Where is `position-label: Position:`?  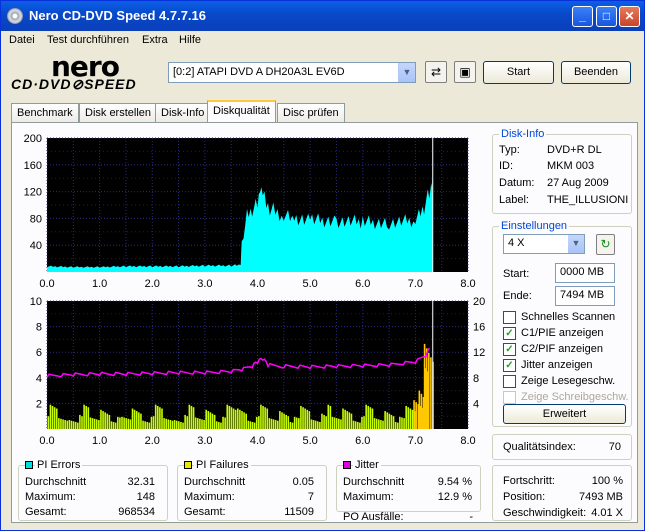
position-label: Position: is located at coordinates (524, 497).